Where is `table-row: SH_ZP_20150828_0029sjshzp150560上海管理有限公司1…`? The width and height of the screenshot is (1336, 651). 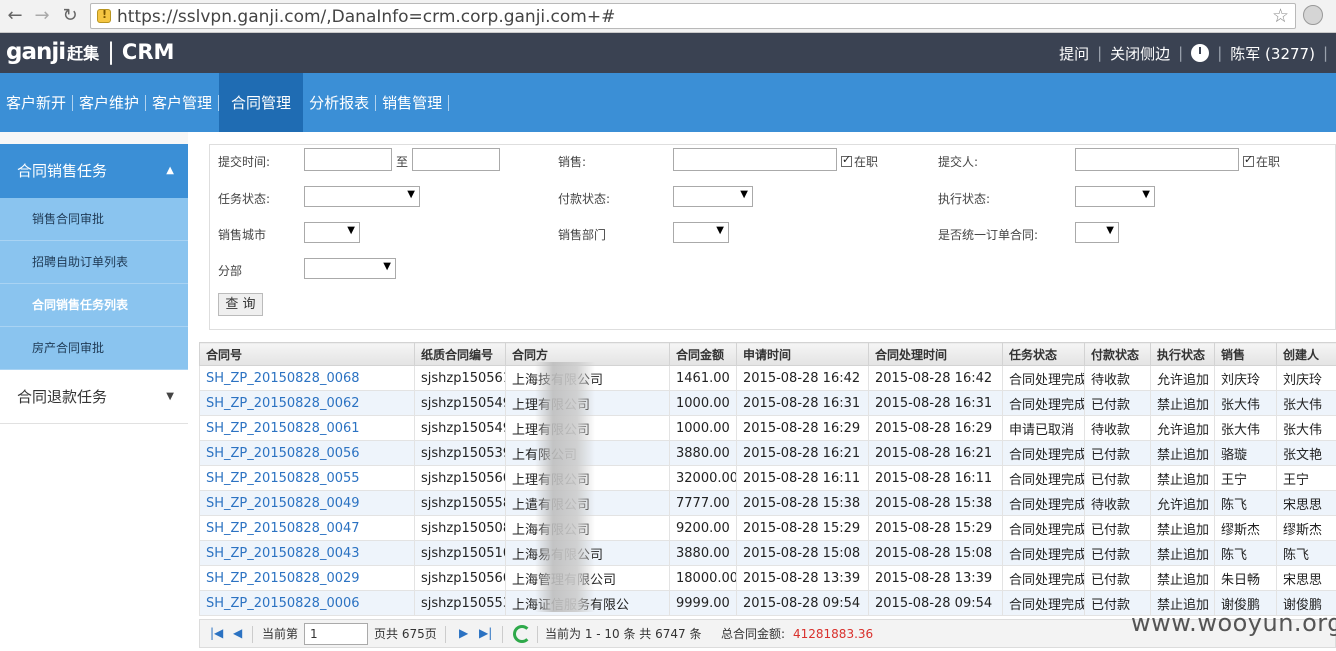 table-row: SH_ZP_20150828_0029sjshzp150560上海管理有限公司1… is located at coordinates (767, 578).